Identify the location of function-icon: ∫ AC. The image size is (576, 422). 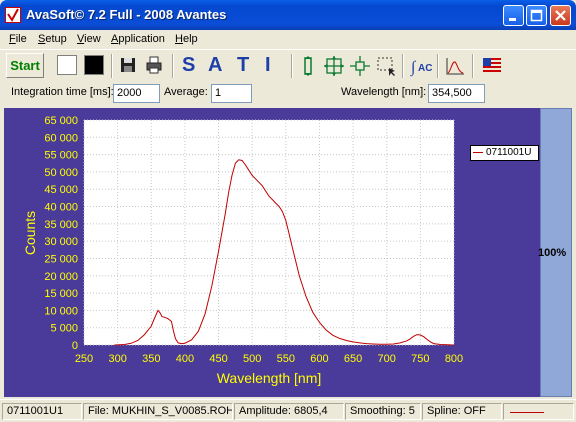
(421, 66).